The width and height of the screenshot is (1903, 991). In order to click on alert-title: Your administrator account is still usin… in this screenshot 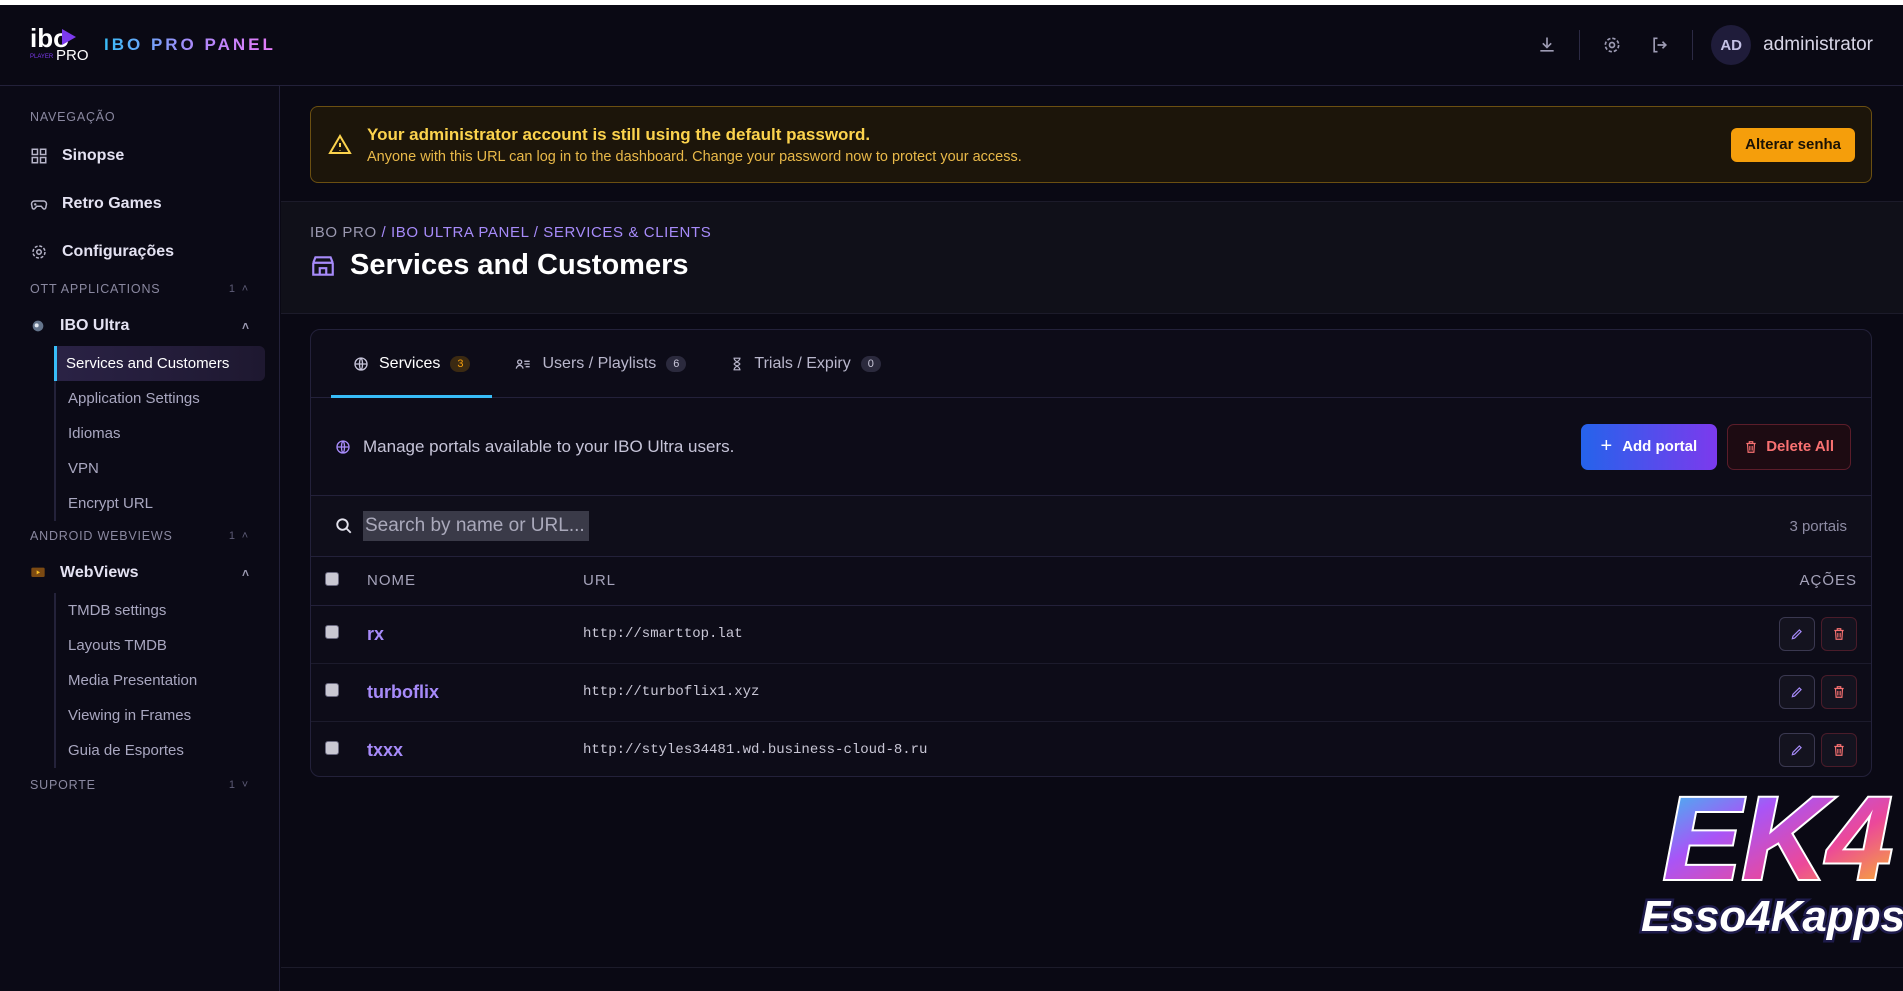, I will do `click(619, 134)`.